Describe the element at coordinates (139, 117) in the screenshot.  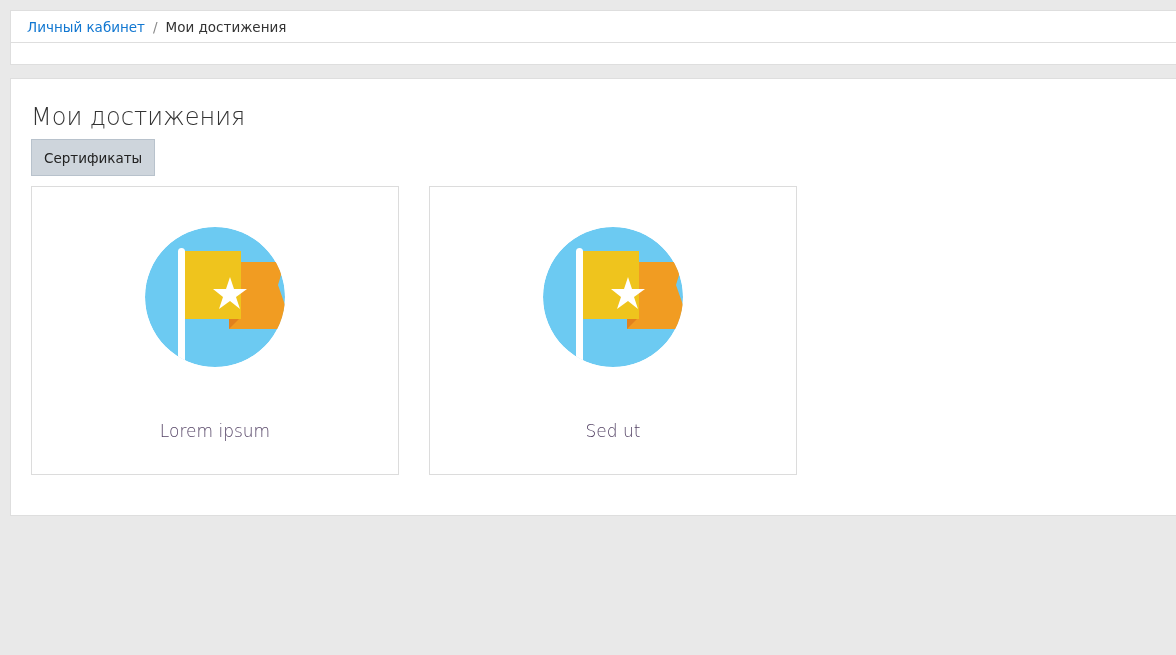
I see `page-title: Мои достижения` at that location.